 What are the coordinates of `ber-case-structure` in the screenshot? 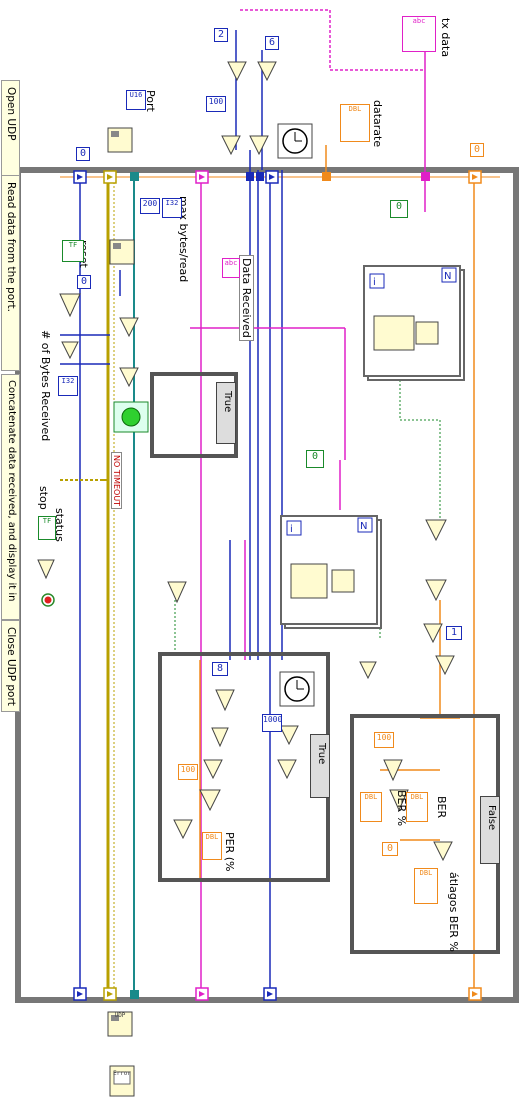 It's located at (425, 834).